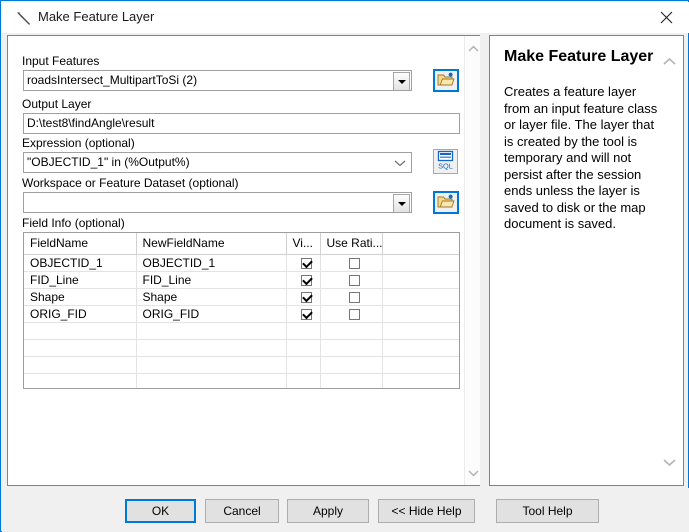 This screenshot has width=689, height=532. I want to click on dialog-footer: OK Cancel Apply << Hide Help Tool Help, so click(345, 510).